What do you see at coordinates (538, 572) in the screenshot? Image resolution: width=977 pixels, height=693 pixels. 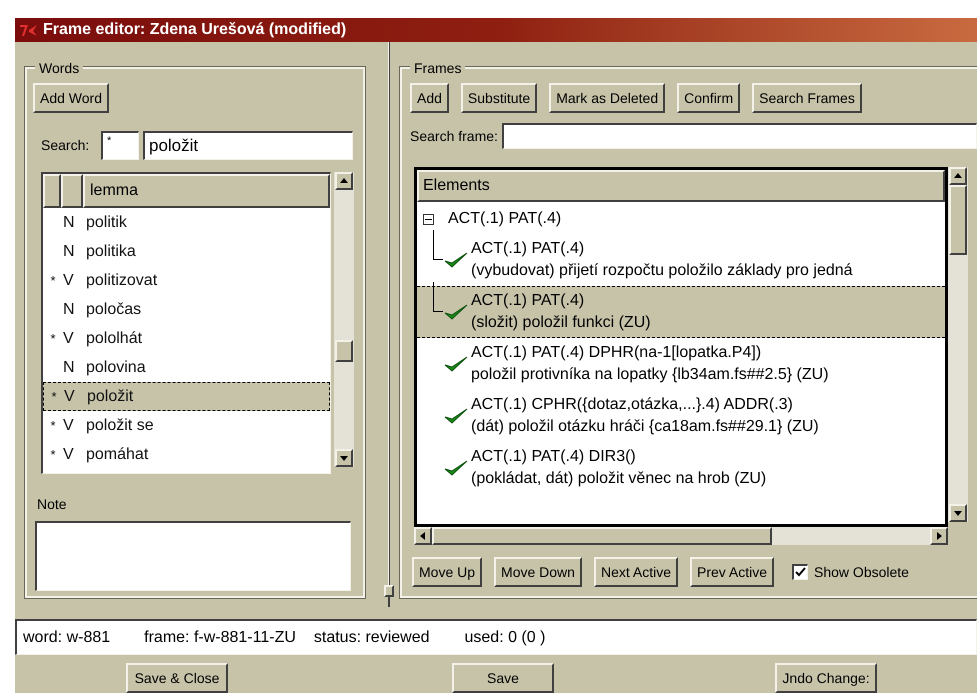 I see `move-button: Move Down` at bounding box center [538, 572].